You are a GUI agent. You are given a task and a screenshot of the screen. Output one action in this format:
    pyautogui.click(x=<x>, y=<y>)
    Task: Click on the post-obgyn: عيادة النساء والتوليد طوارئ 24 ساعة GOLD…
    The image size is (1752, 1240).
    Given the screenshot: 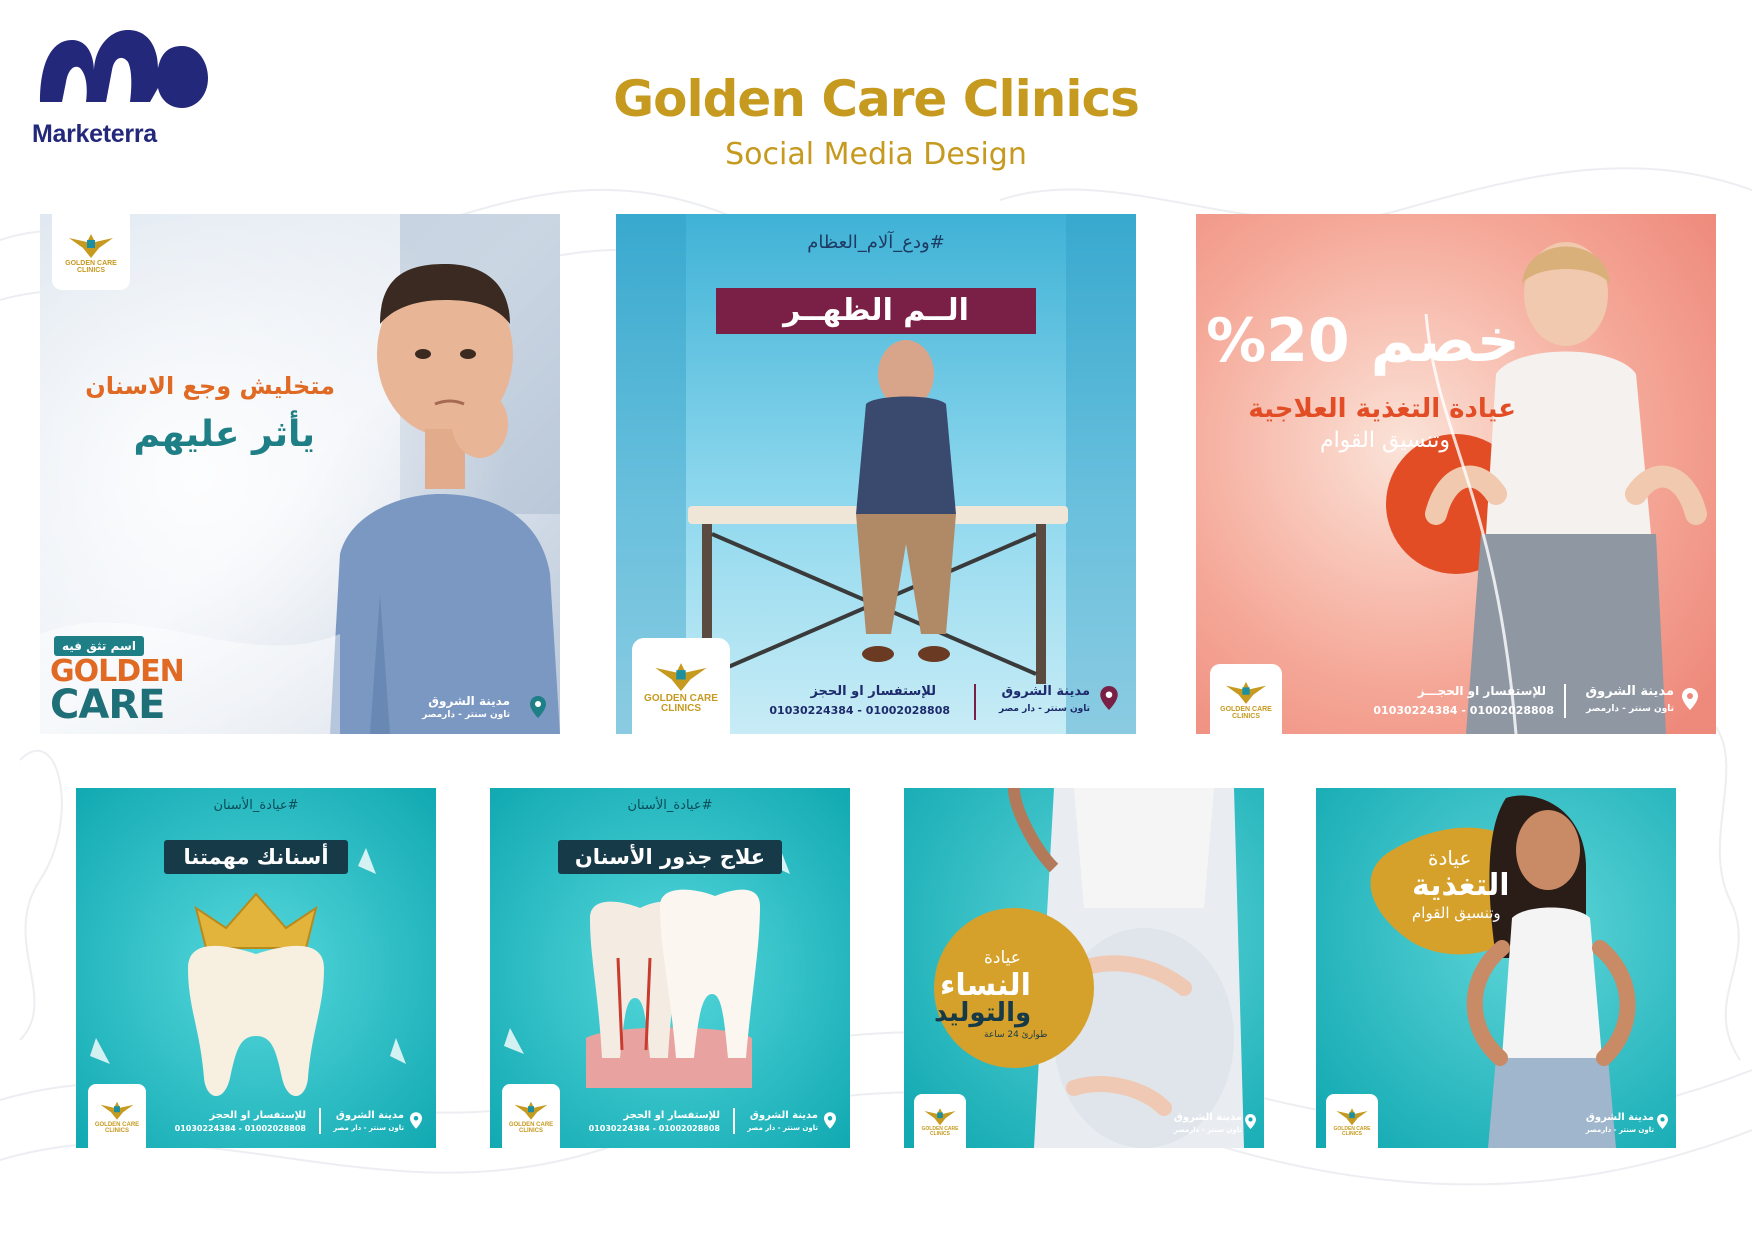 What is the action you would take?
    pyautogui.click(x=1084, y=968)
    